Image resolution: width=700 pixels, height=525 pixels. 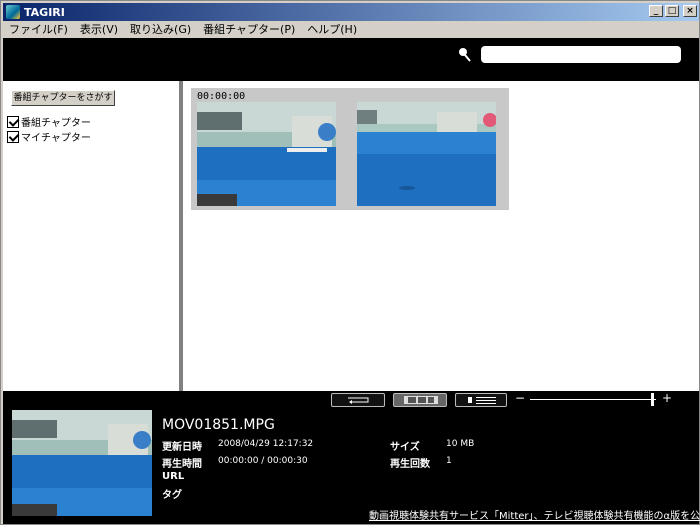 What do you see at coordinates (172, 495) in the screenshot?
I see `tag-label: タグ` at bounding box center [172, 495].